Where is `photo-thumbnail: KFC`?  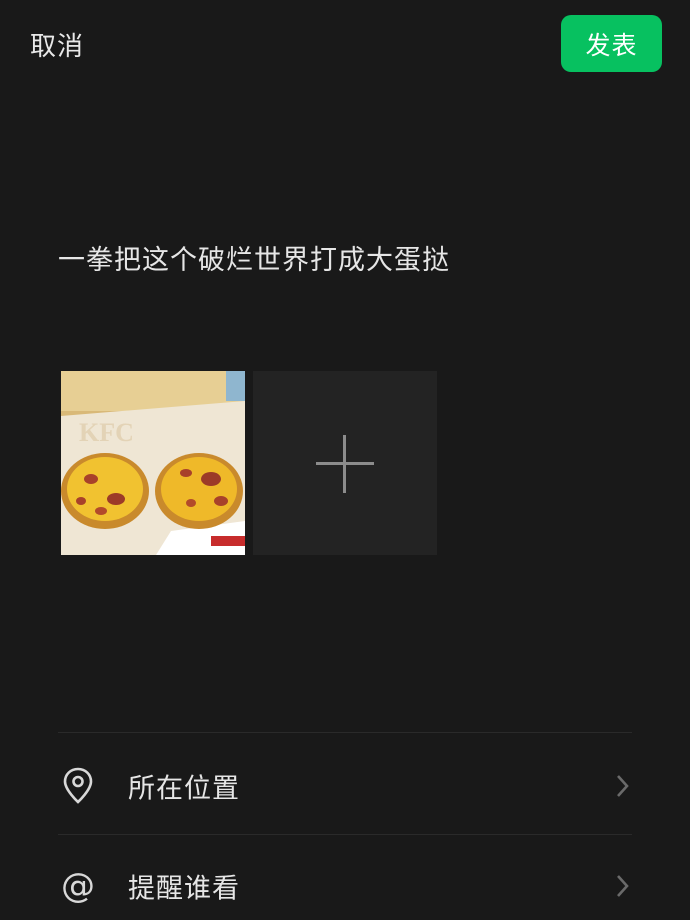 photo-thumbnail: KFC is located at coordinates (153, 463).